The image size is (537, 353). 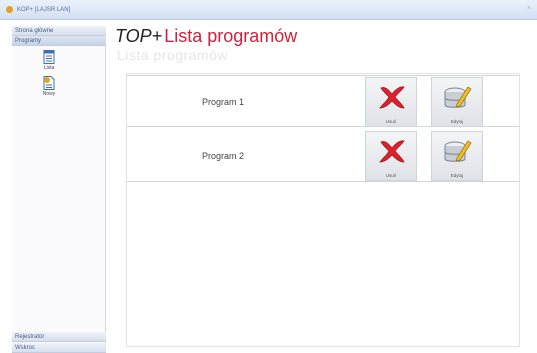 What do you see at coordinates (49, 57) in the screenshot?
I see `list-document-icon` at bounding box center [49, 57].